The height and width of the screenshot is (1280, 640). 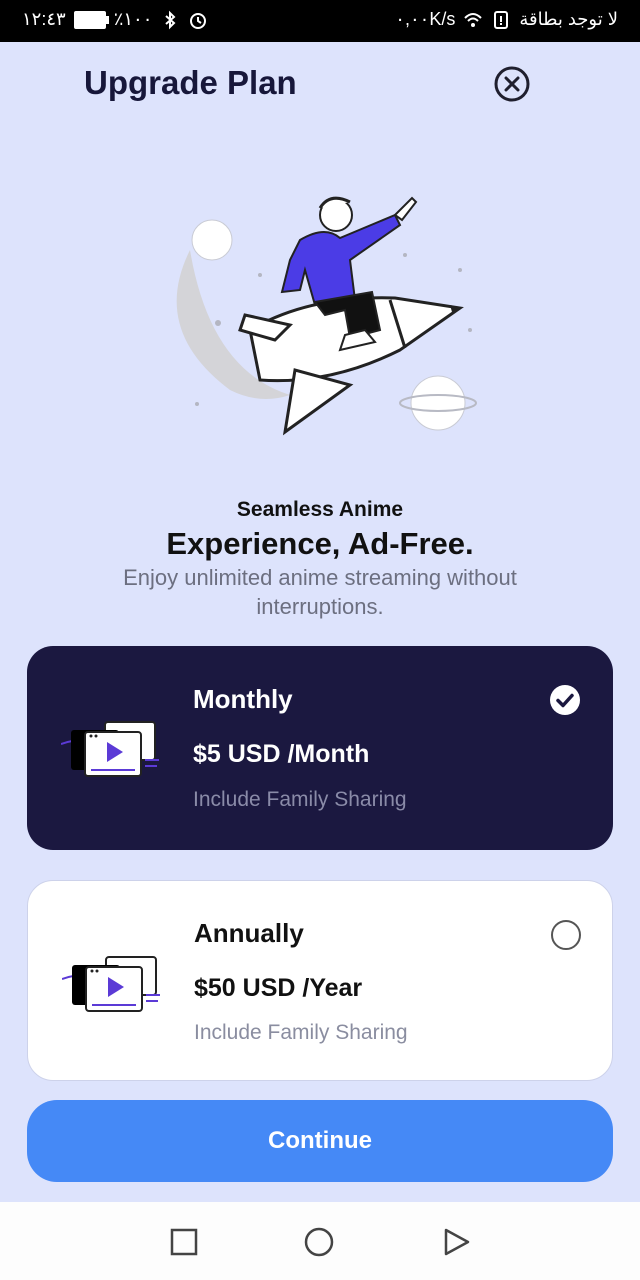 I want to click on carrier-label: لا توجد بطاقة, so click(x=568, y=19).